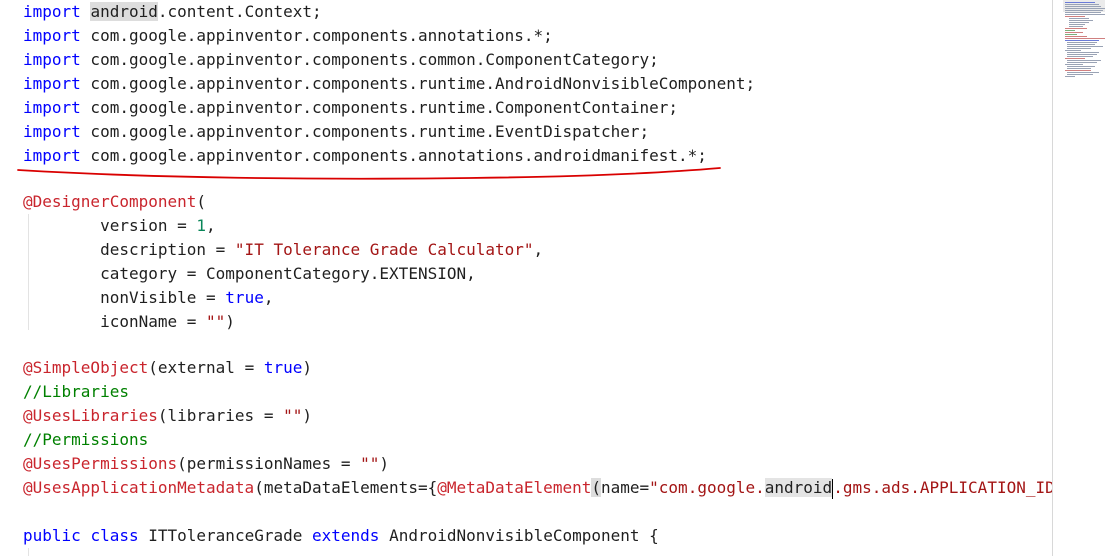  What do you see at coordinates (28, 552) in the screenshot?
I see `indent-guide` at bounding box center [28, 552].